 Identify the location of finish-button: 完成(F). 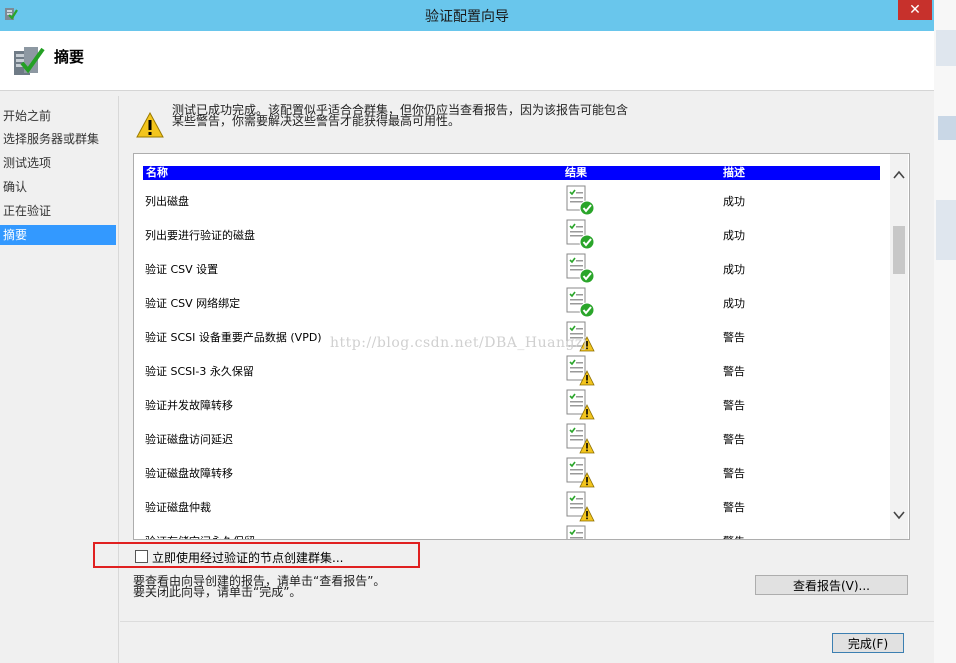
(868, 643).